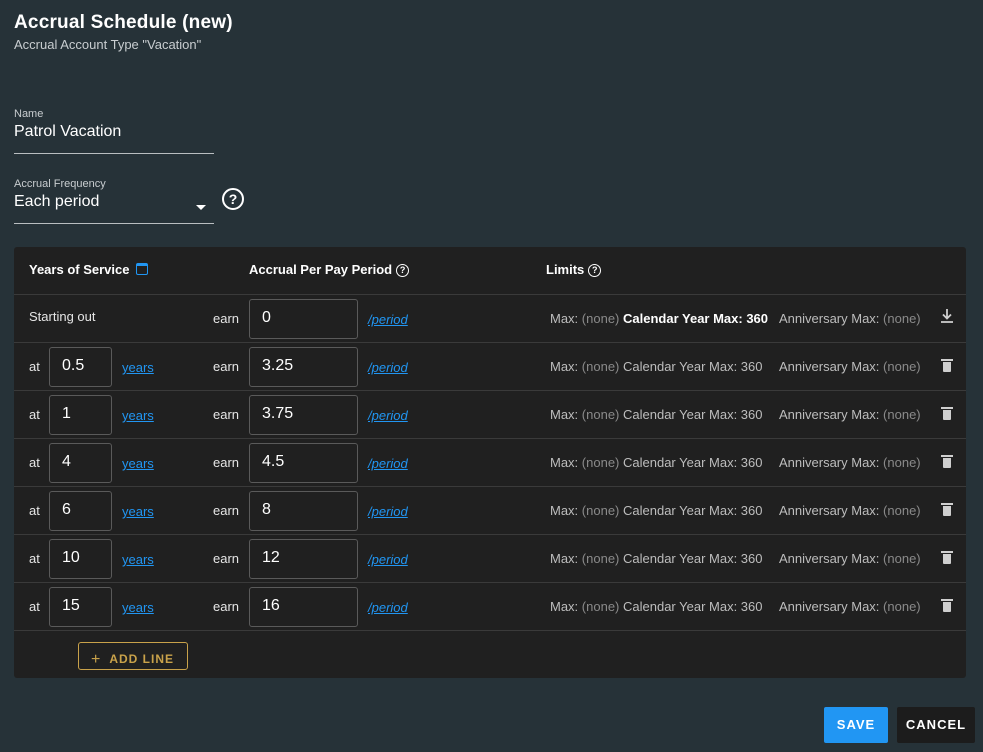 The image size is (983, 752). I want to click on calendar-icon, so click(142, 269).